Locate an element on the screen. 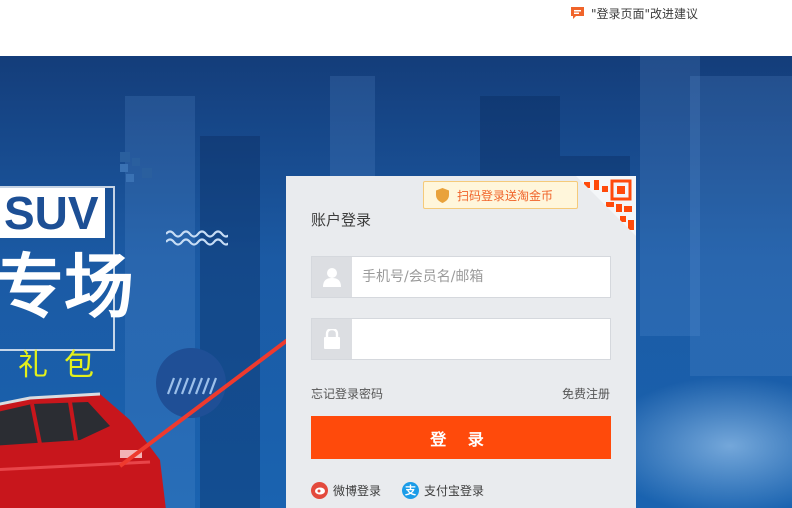 Image resolution: width=792 pixels, height=508 pixels. login-title: 账户登录 is located at coordinates (341, 220).